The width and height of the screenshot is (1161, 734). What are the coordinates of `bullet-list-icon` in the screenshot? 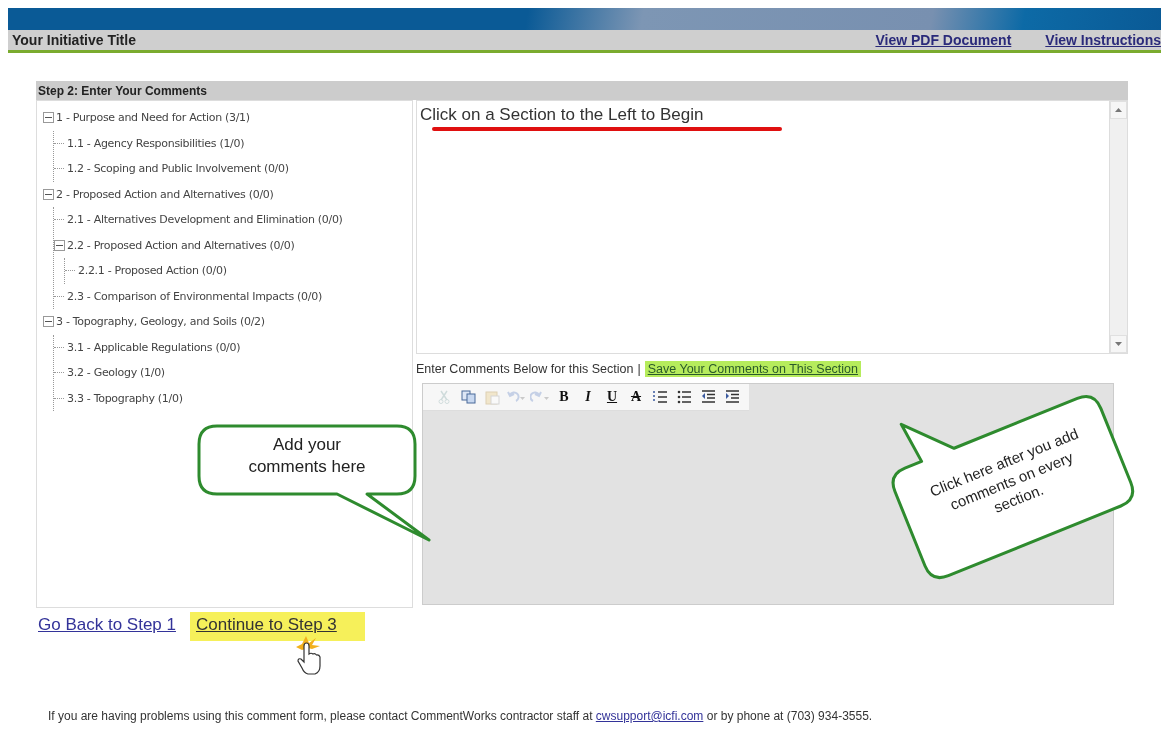 It's located at (684, 397).